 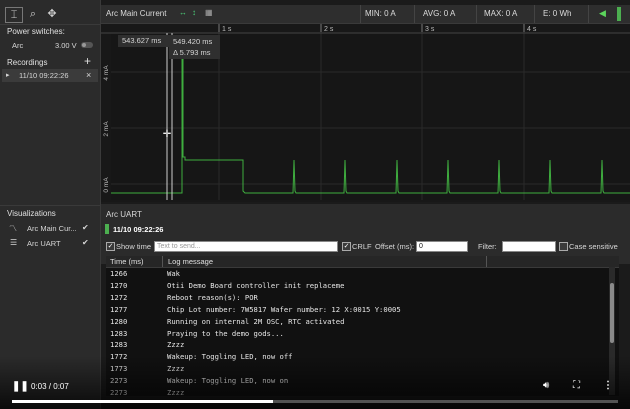 What do you see at coordinates (395, 246) in the screenshot?
I see `offset-label: Offset (ms):` at bounding box center [395, 246].